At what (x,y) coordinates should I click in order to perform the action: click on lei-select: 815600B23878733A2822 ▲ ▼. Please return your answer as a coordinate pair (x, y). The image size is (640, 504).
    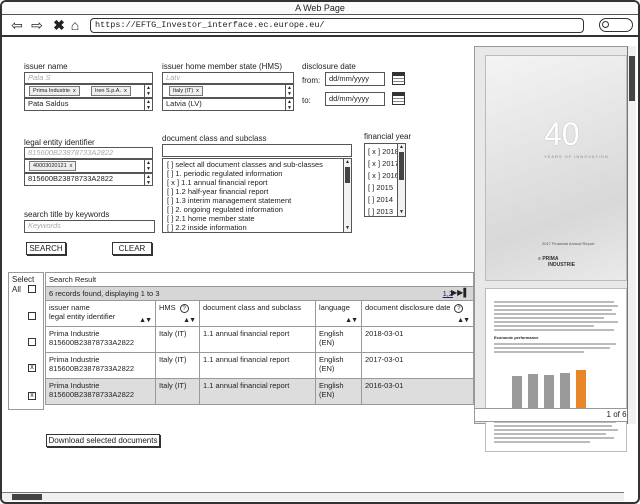
    Looking at the image, I should click on (88, 179).